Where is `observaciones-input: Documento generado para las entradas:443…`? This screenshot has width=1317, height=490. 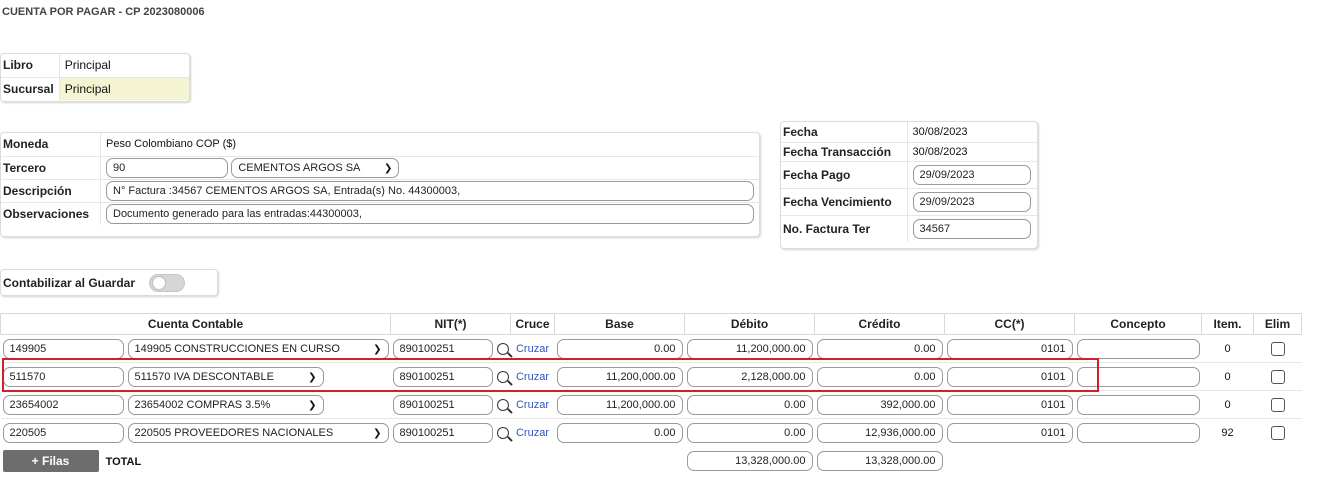
observaciones-input: Documento generado para las entradas:443… is located at coordinates (430, 213).